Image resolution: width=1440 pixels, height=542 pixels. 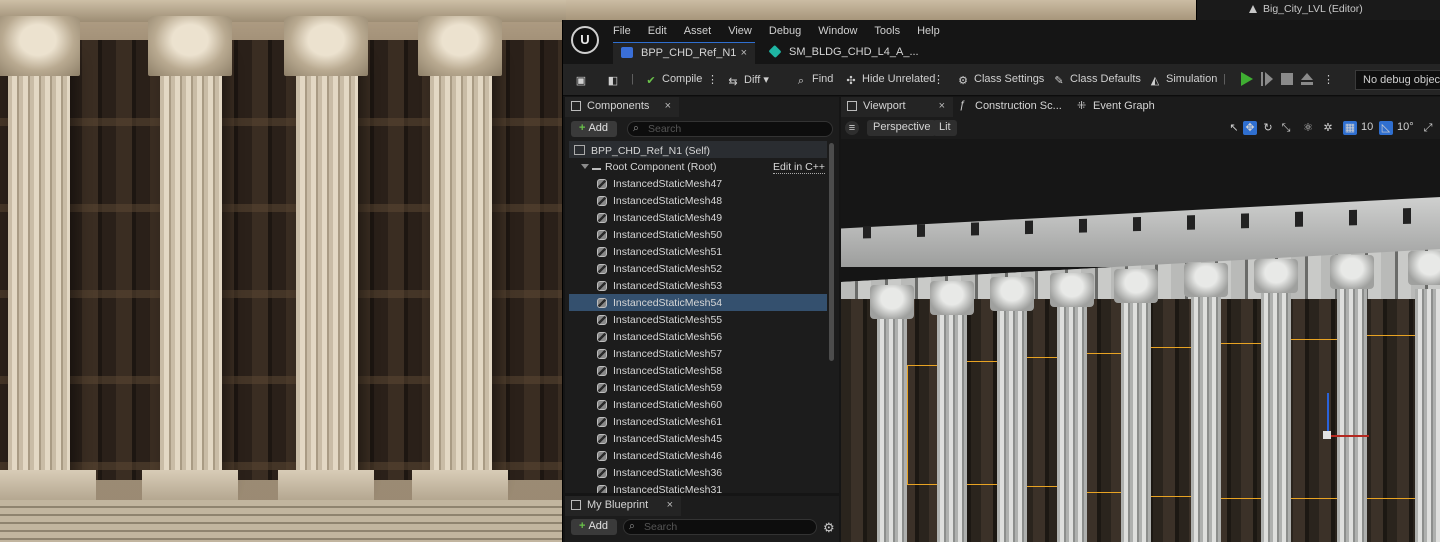 What do you see at coordinates (1327, 435) in the screenshot?
I see `gizmo-center` at bounding box center [1327, 435].